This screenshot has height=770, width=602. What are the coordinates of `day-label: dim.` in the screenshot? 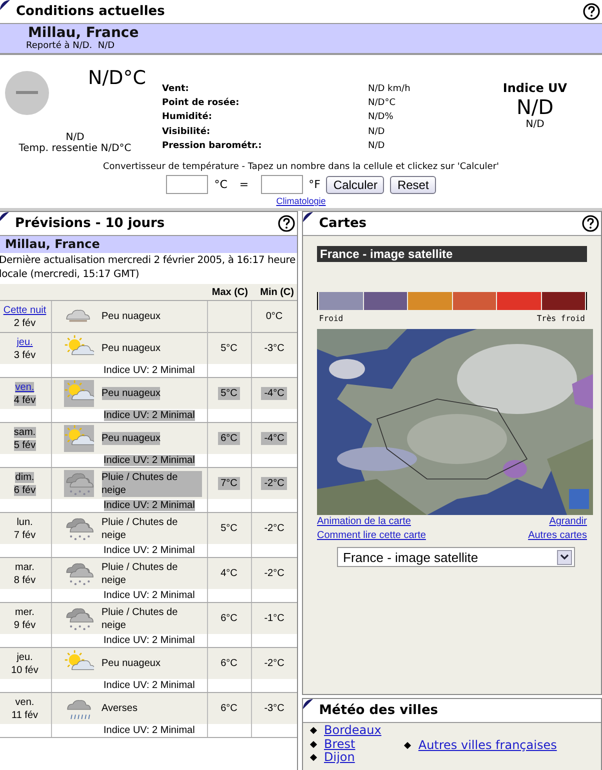 It's located at (24, 477).